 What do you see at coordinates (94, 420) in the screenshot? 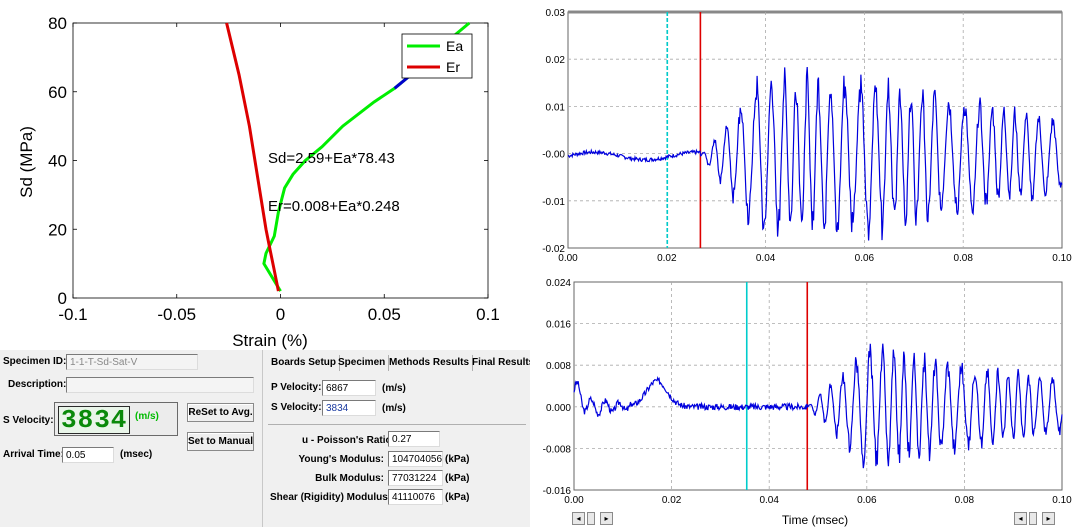
I see `s-velocity-digits: 3834` at bounding box center [94, 420].